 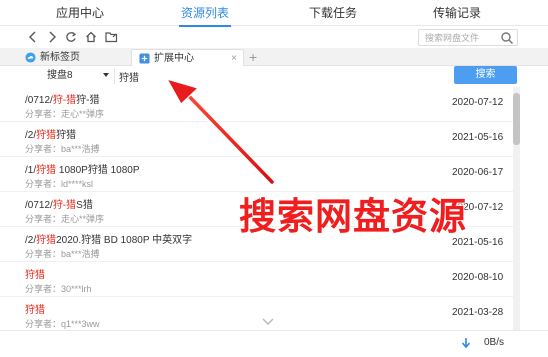 I want to click on list-item: /0712/狩-猎狩-猎 分享者：走心**弹序 2020-07-12, so click(x=260, y=104).